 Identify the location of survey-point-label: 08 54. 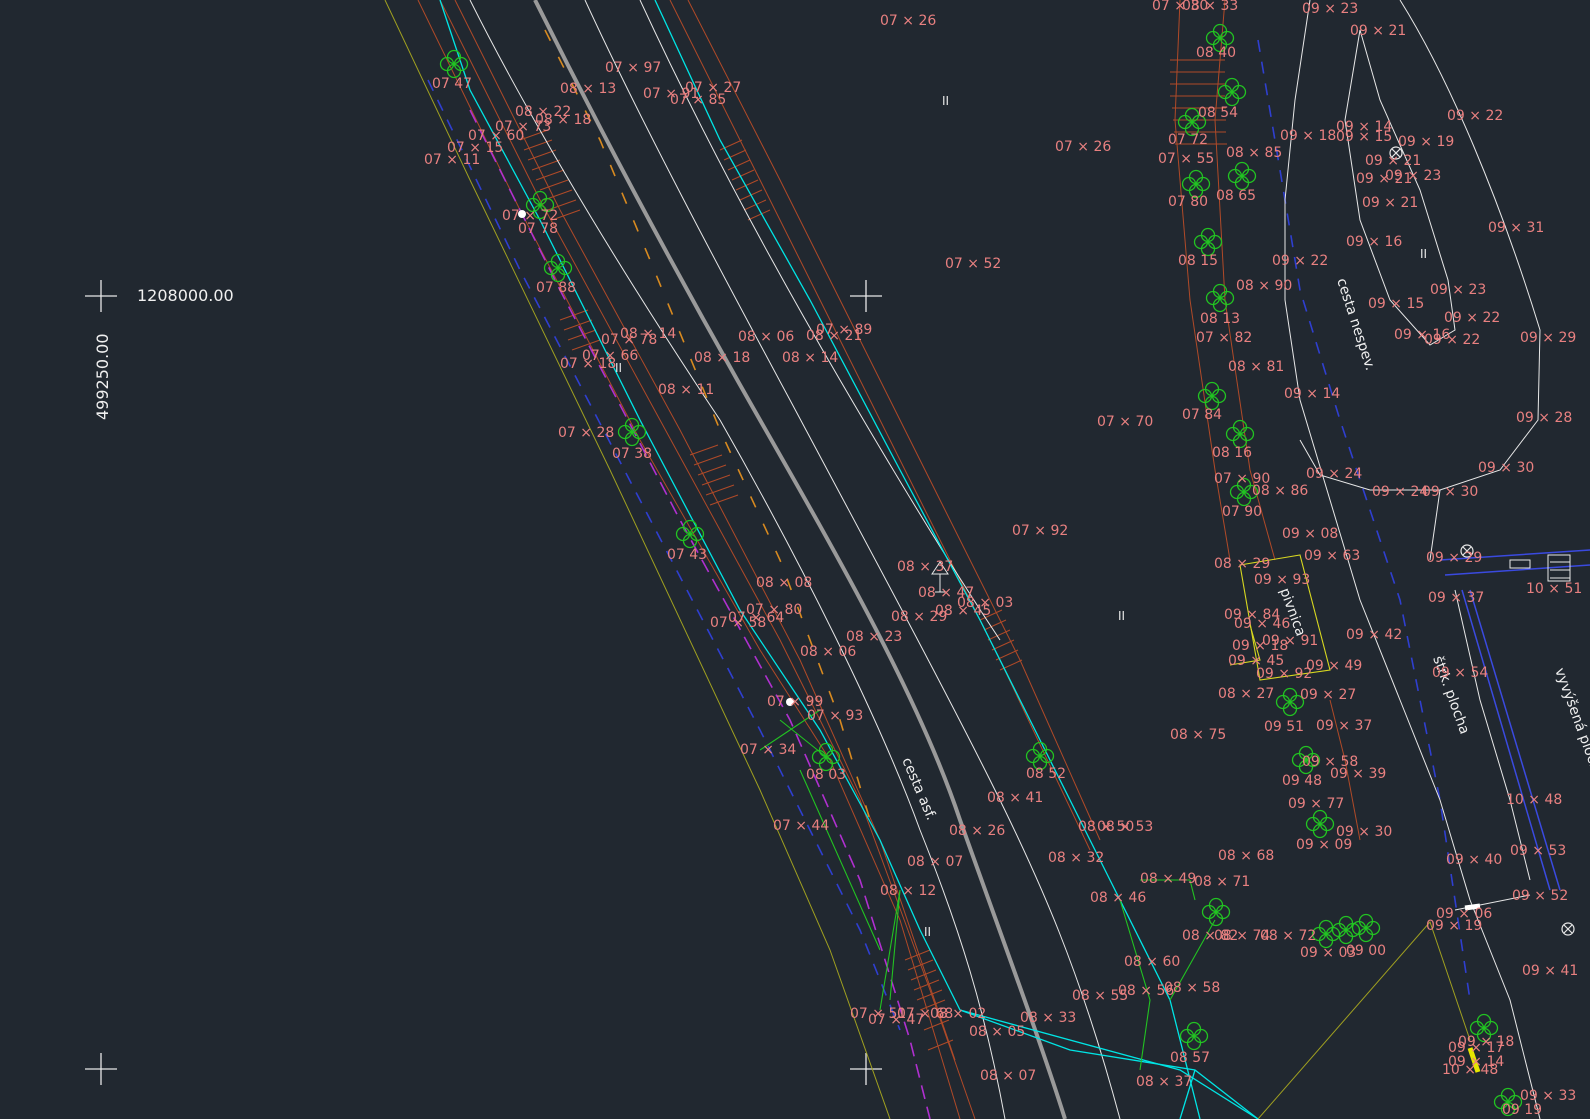
(1218, 113).